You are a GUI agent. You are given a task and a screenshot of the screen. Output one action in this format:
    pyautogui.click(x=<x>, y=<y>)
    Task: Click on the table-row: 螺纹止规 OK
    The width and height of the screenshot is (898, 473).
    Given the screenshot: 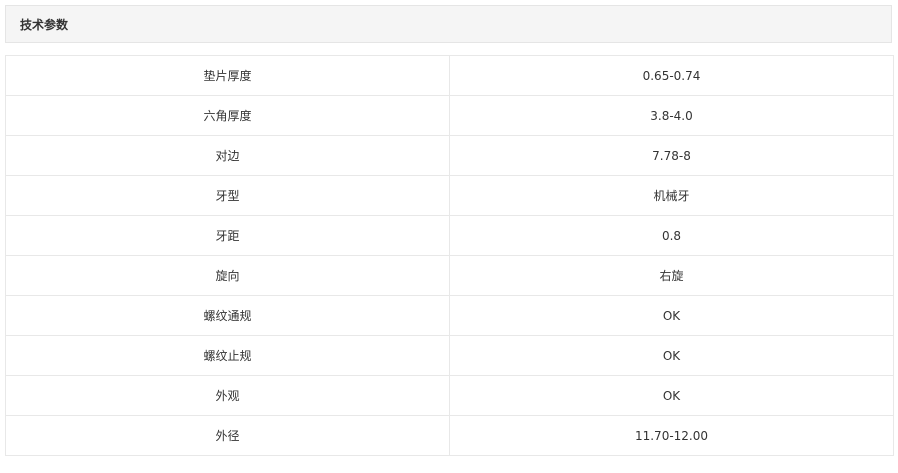 What is the action you would take?
    pyautogui.click(x=449, y=355)
    